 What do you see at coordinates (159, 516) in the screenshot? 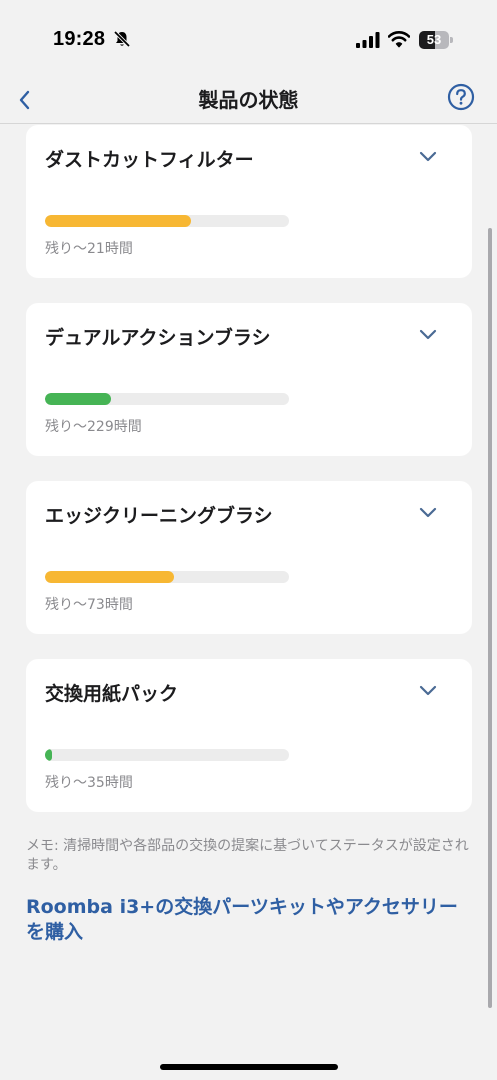
I see `part-name: エッジクリーニングブラシ` at bounding box center [159, 516].